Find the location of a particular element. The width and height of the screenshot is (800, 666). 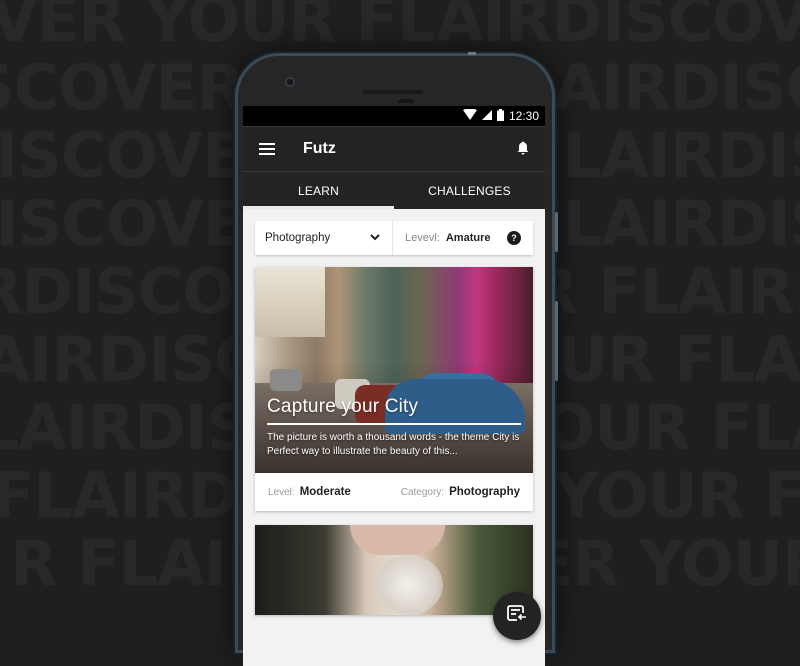

signal-icon is located at coordinates (486, 116).